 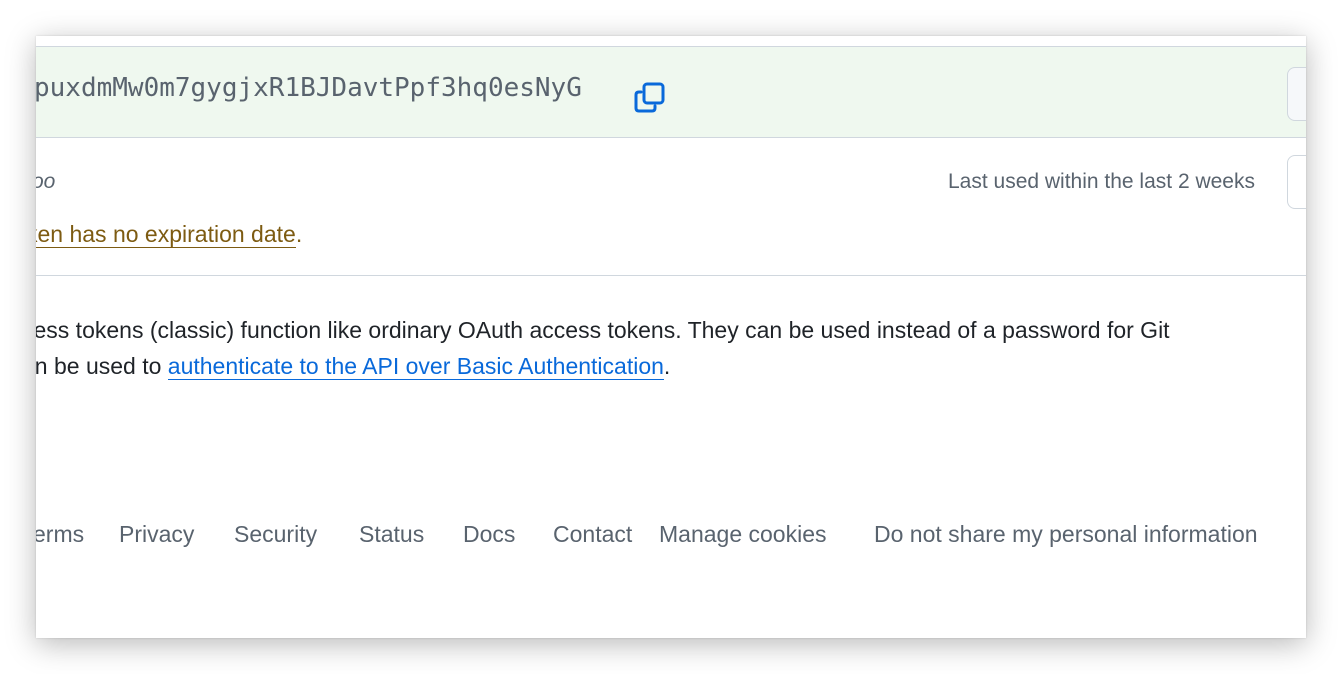 What do you see at coordinates (1066, 534) in the screenshot?
I see `footer-link-do-not-share: Do not share my personal information` at bounding box center [1066, 534].